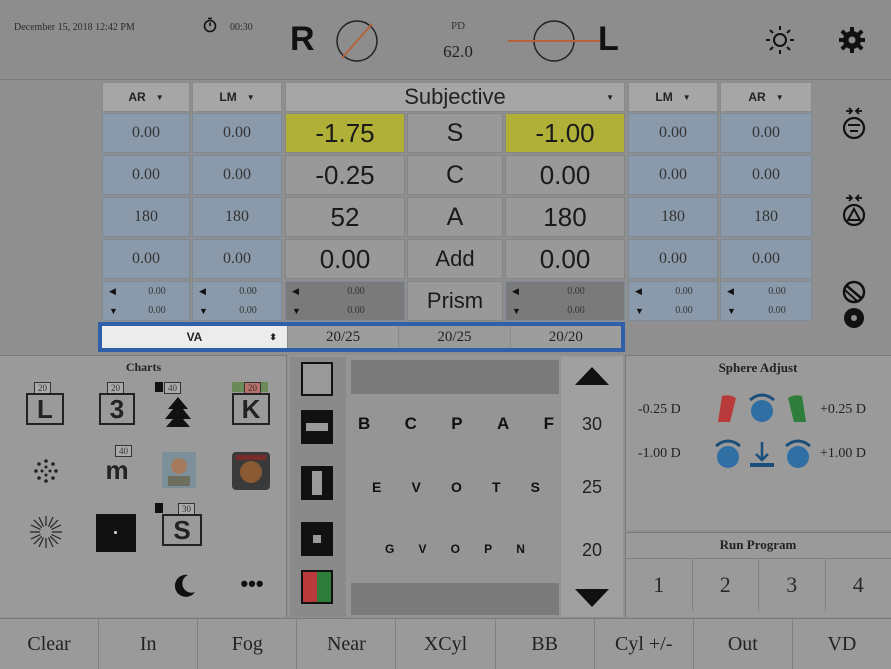  Describe the element at coordinates (345, 217) in the screenshot. I see `right-eye-axis: 52` at that location.